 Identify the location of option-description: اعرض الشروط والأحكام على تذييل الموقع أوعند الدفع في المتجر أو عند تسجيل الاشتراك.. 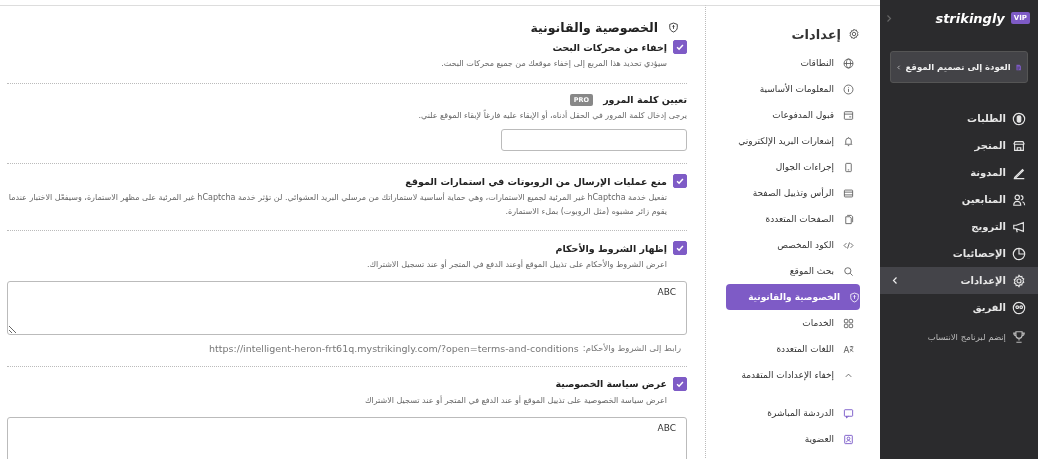
(516, 265).